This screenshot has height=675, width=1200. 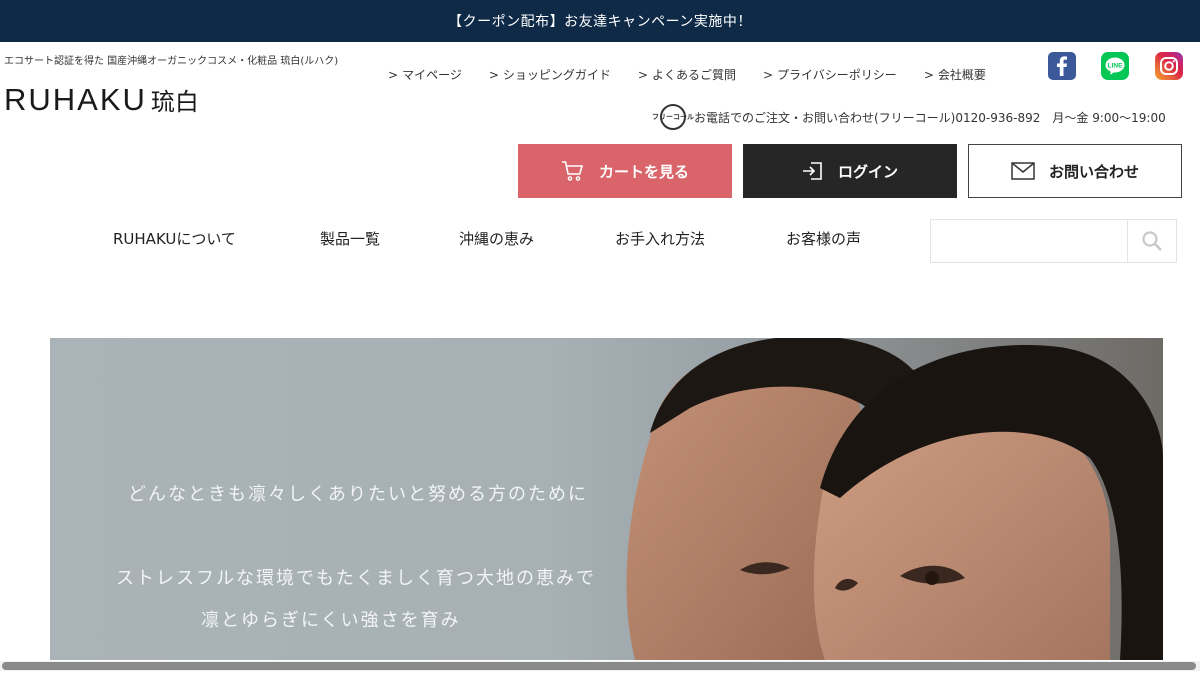 I want to click on top-announcement-bar: 【クーポン配布】お友達キャンペーン実施中！, so click(x=600, y=21).